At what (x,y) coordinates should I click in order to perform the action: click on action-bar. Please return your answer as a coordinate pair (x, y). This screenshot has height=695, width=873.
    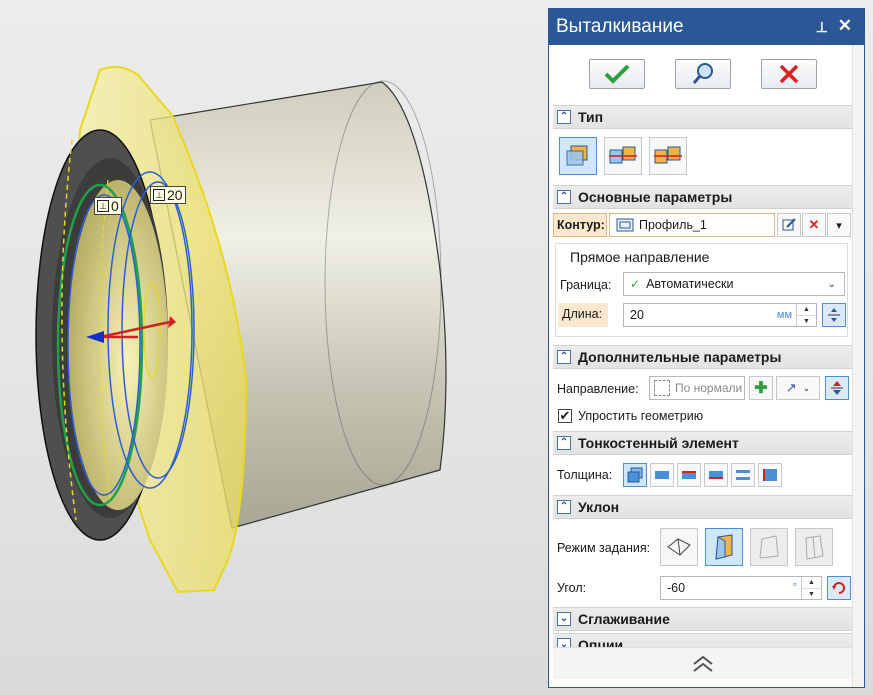
    Looking at the image, I should click on (702, 75).